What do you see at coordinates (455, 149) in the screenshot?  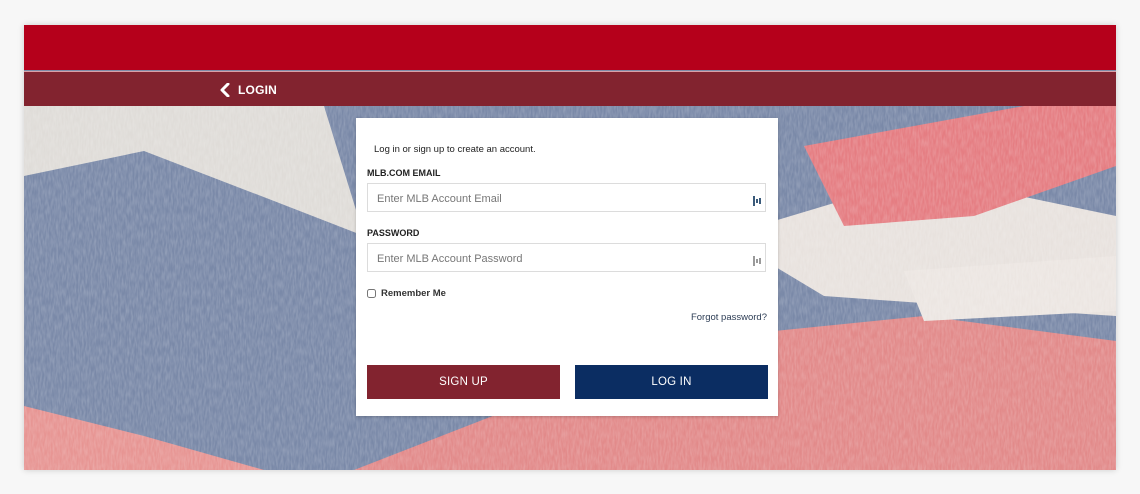 I see `intro-text: Log in or sign up to create an account.` at bounding box center [455, 149].